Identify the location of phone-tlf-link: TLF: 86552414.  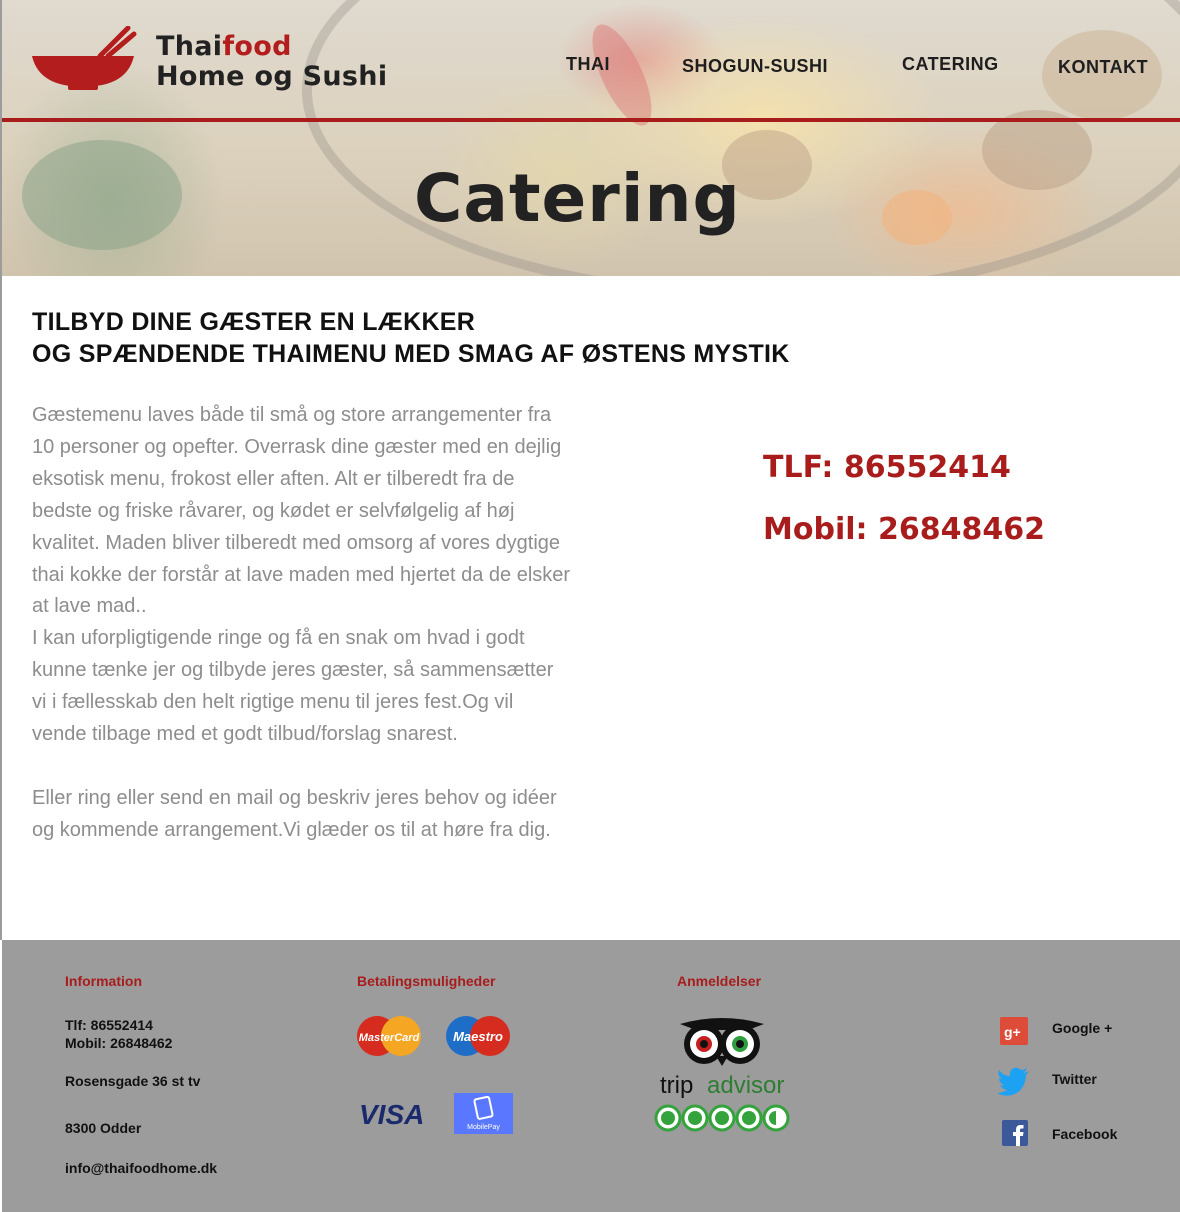
(887, 467).